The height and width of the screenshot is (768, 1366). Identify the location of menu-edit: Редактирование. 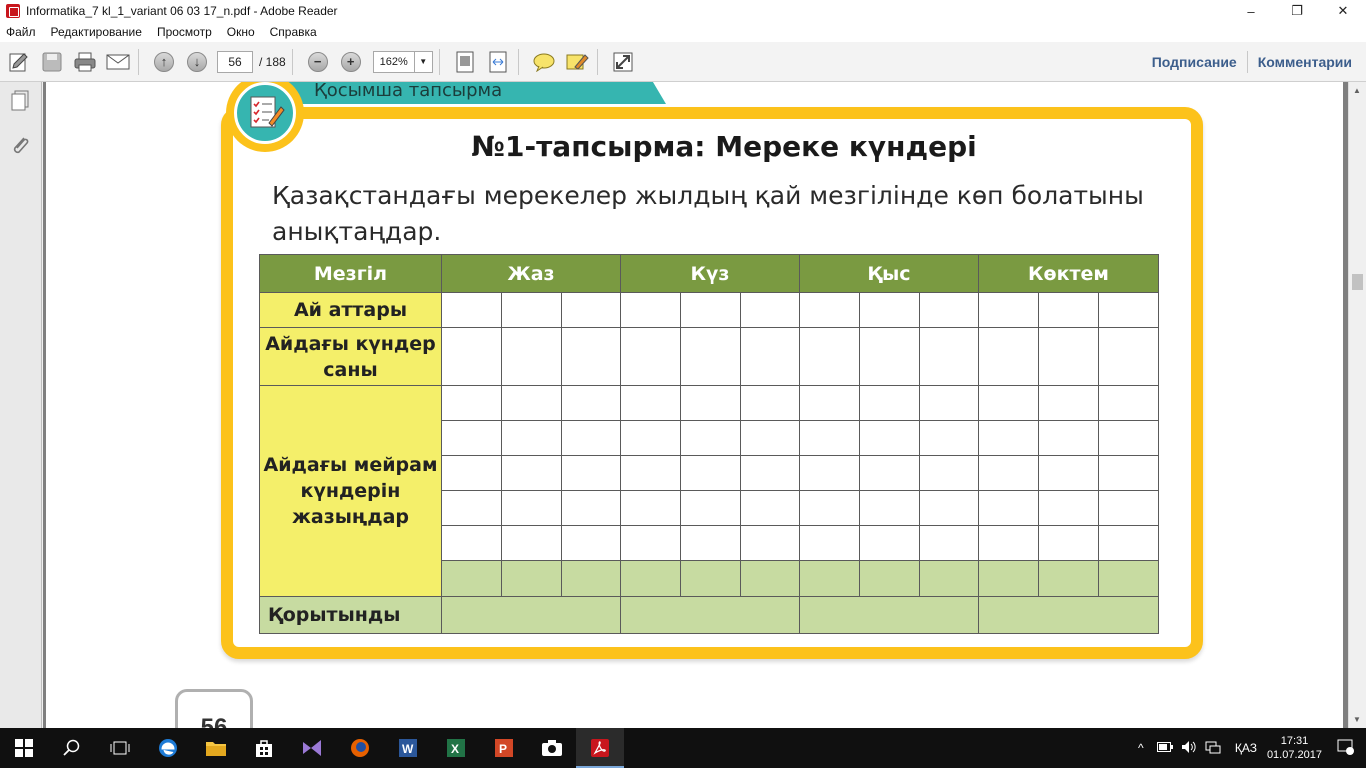
(96, 32).